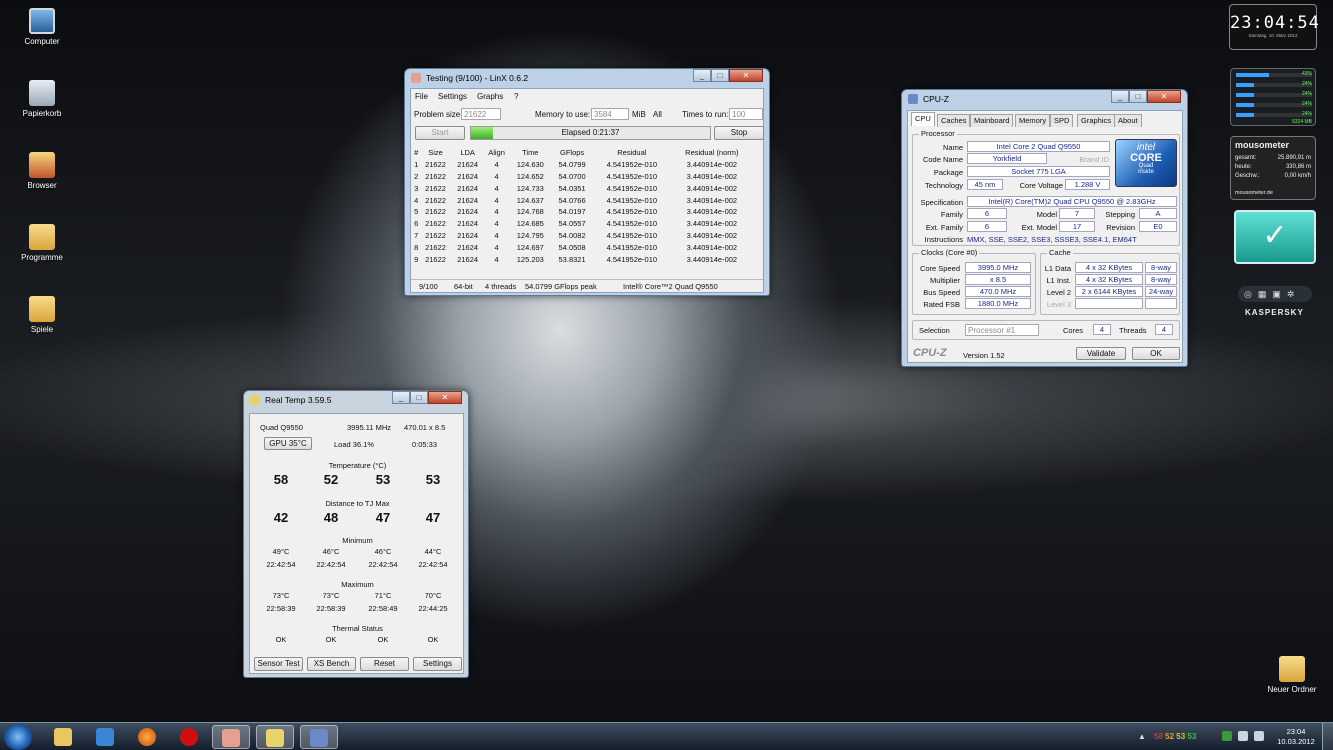 The image size is (1333, 750). Describe the element at coordinates (1033, 120) in the screenshot. I see `tab-memory: Memory` at that location.